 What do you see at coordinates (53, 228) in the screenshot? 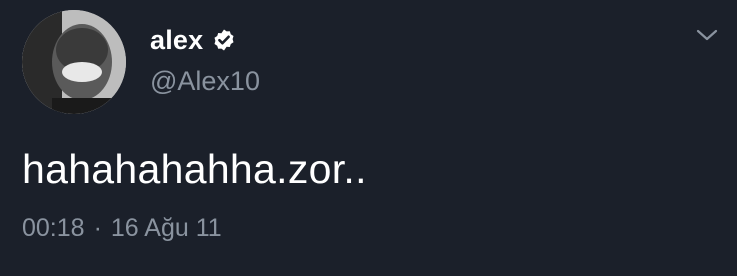
I see `tweet-time: 00:18` at bounding box center [53, 228].